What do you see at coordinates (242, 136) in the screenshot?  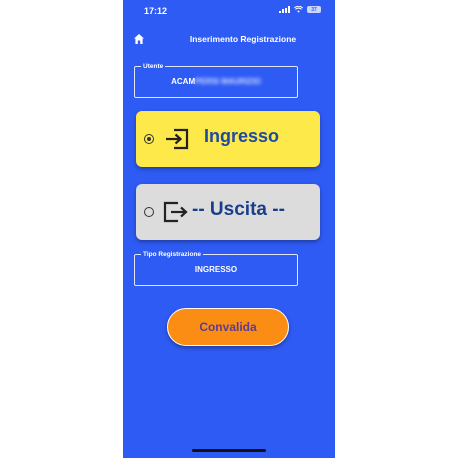 I see `ingresso-label: Ingresso` at bounding box center [242, 136].